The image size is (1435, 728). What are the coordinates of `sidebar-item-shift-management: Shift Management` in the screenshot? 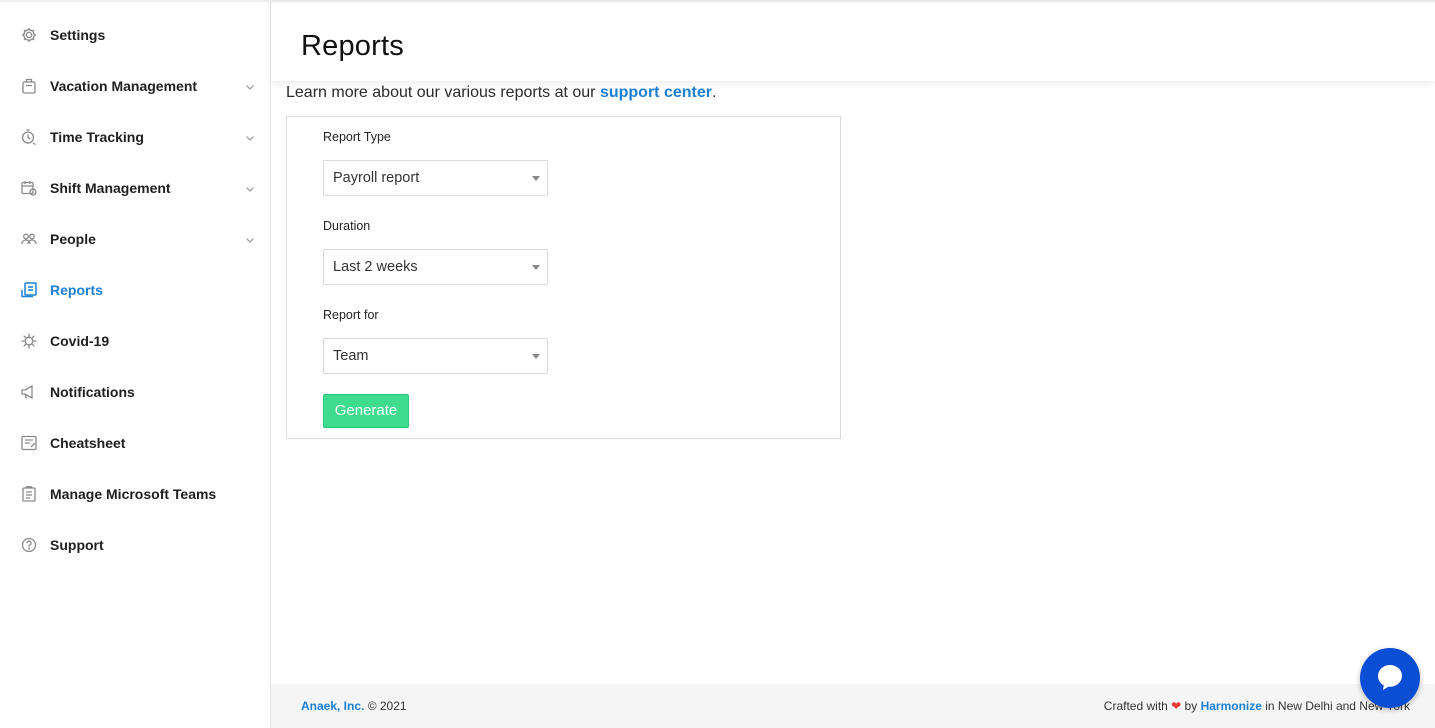 It's located at (135, 188).